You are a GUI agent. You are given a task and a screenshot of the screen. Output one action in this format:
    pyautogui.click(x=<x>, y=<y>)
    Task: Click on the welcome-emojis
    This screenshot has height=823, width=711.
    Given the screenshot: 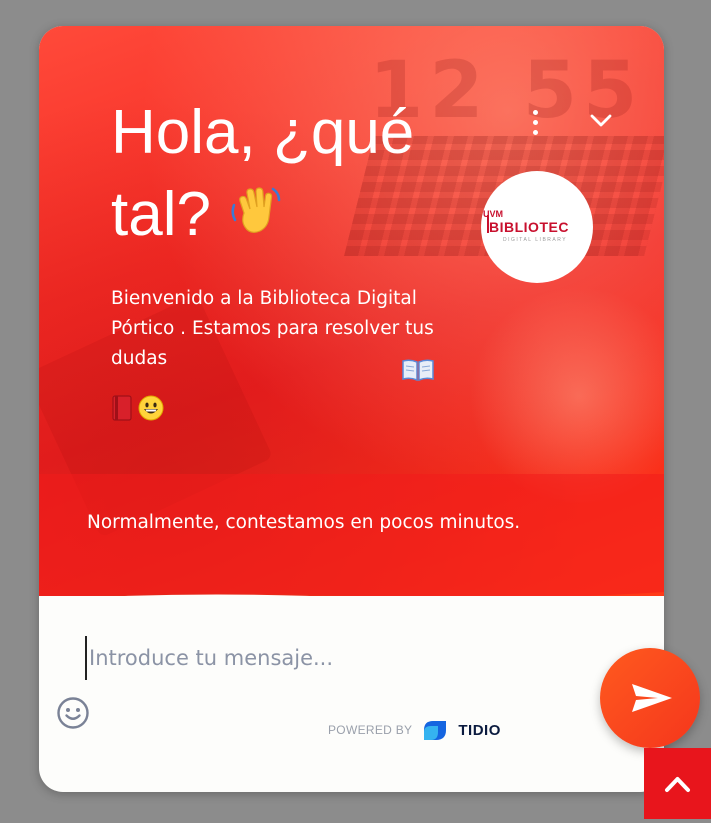 What is the action you would take?
    pyautogui.click(x=272, y=391)
    